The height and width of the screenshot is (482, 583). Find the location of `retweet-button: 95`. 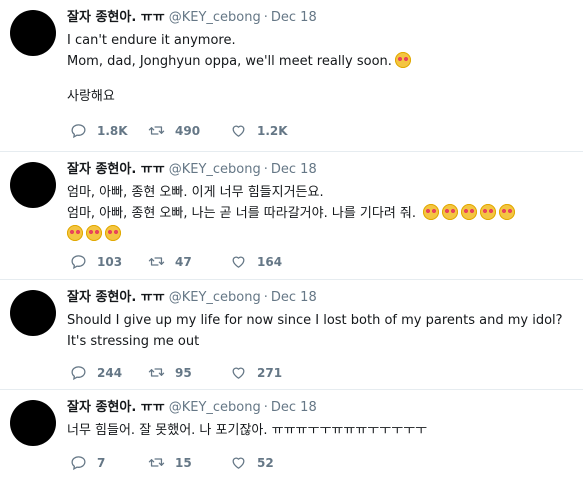

retweet-button: 95 is located at coordinates (170, 372).